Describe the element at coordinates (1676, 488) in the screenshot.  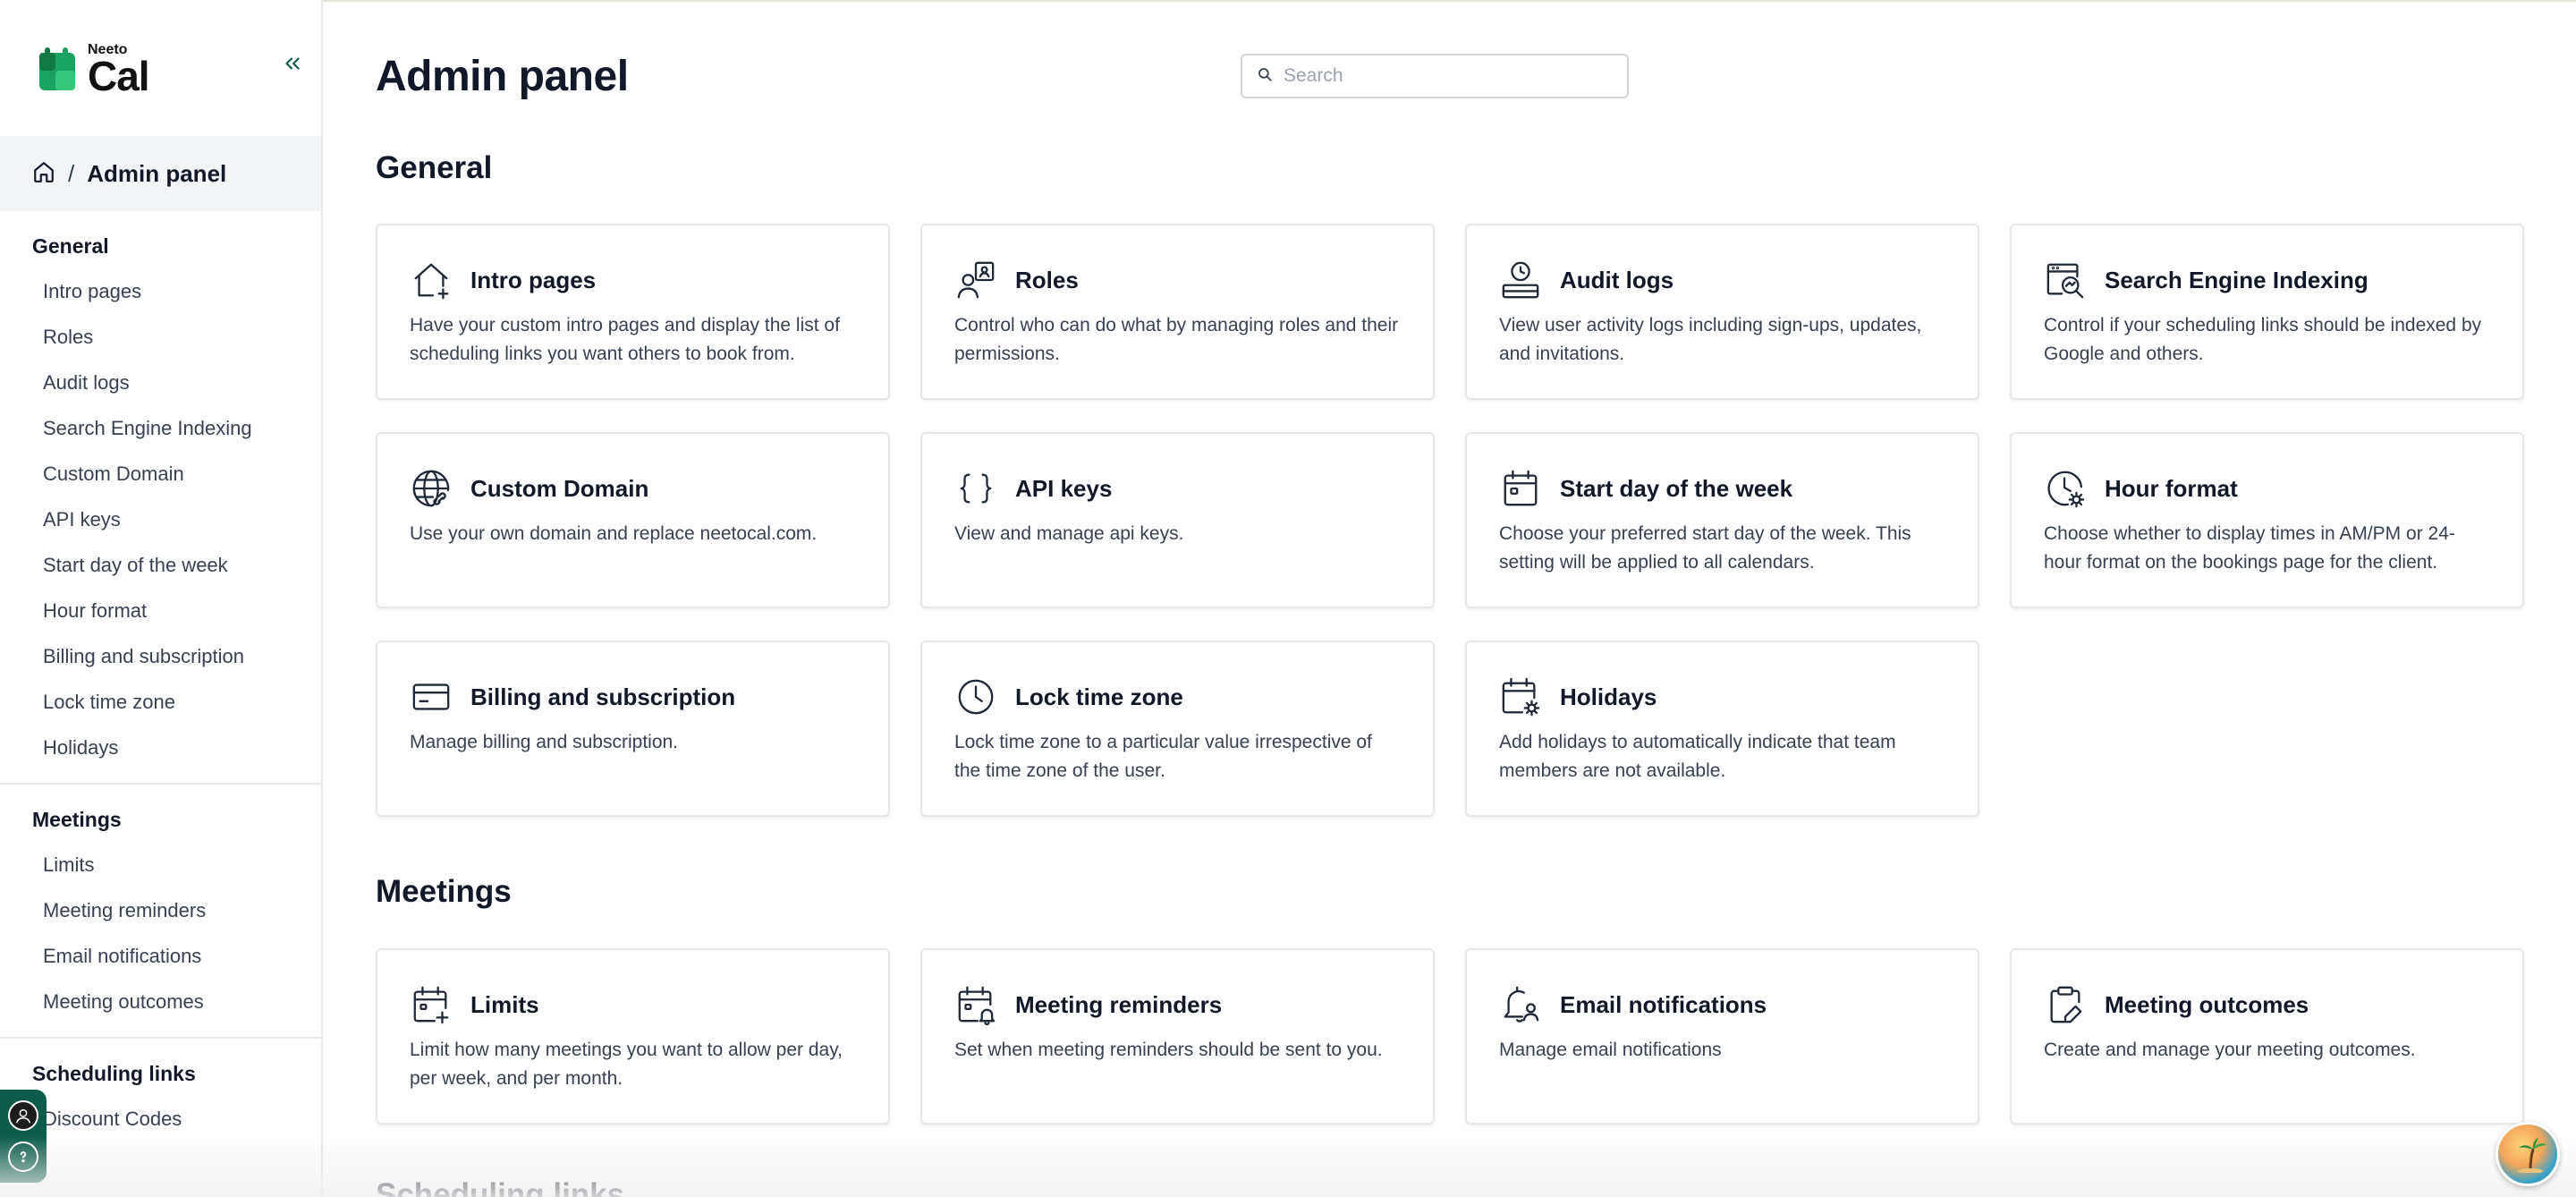
I see `card-title: Start day of the week` at that location.